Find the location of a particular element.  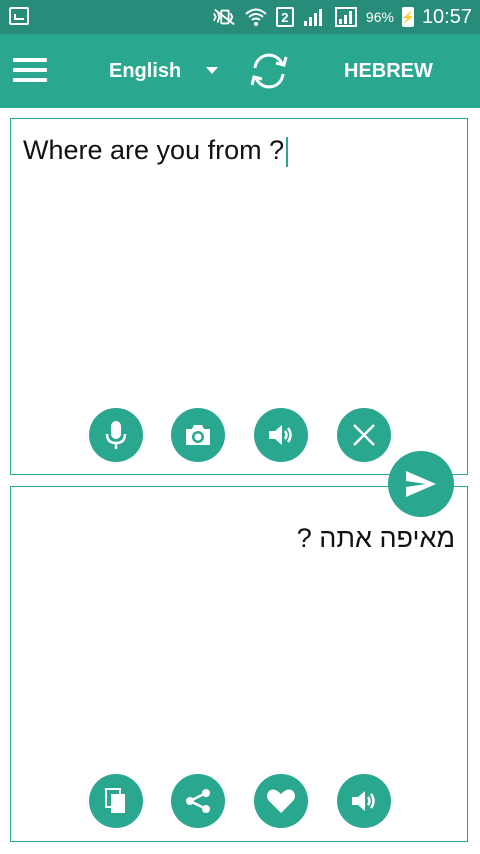

dropdown-arrow-icon is located at coordinates (212, 70).